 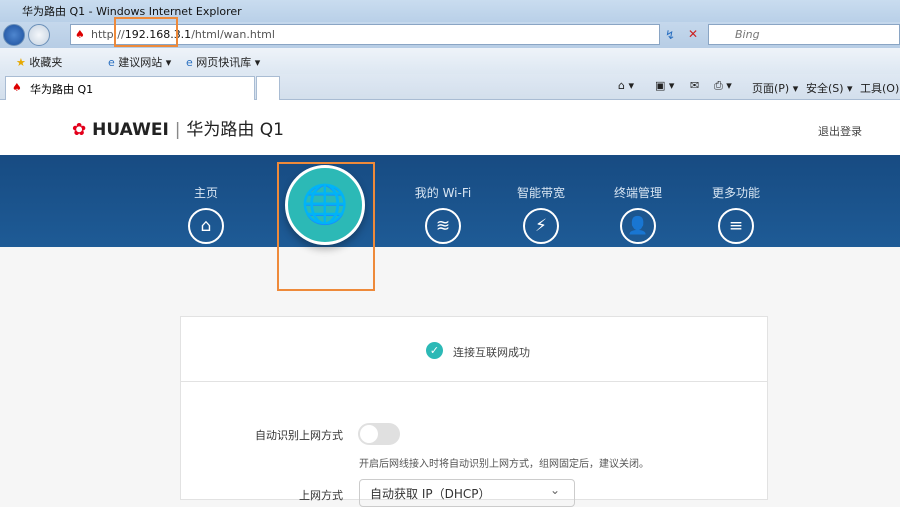 I want to click on brand-name: HUAWEI, so click(x=130, y=130).